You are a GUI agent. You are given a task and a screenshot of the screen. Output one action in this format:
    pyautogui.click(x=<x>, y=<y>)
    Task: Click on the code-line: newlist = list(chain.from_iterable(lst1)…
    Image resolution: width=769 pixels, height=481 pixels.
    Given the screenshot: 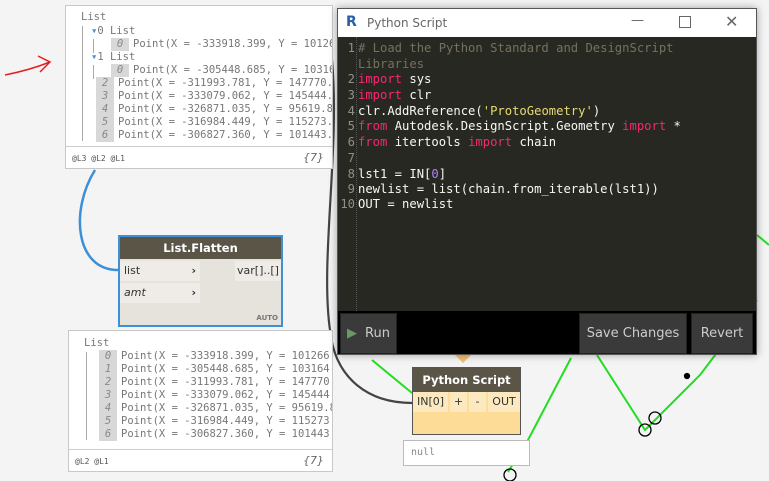 What is the action you would take?
    pyautogui.click(x=508, y=189)
    